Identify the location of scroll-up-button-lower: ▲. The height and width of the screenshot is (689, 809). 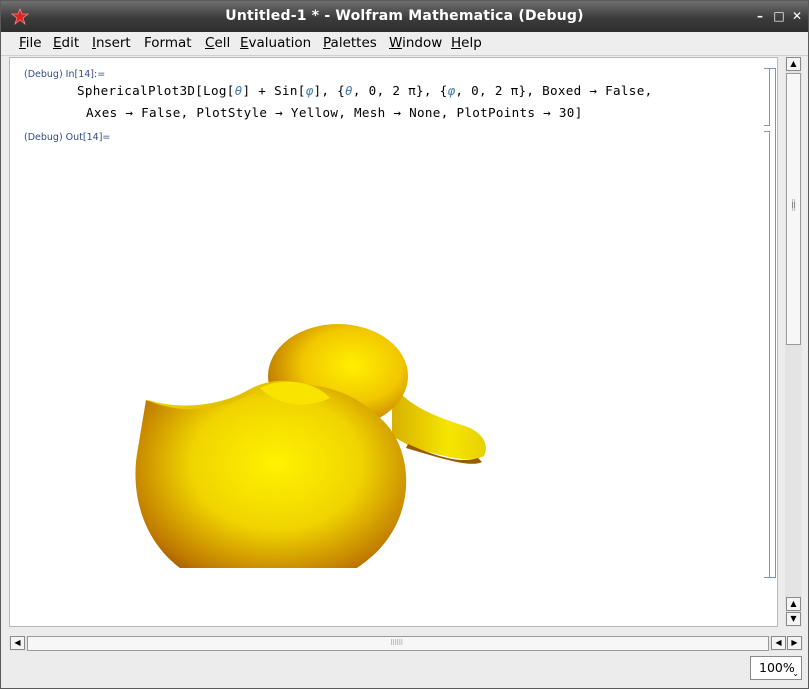
(793, 604).